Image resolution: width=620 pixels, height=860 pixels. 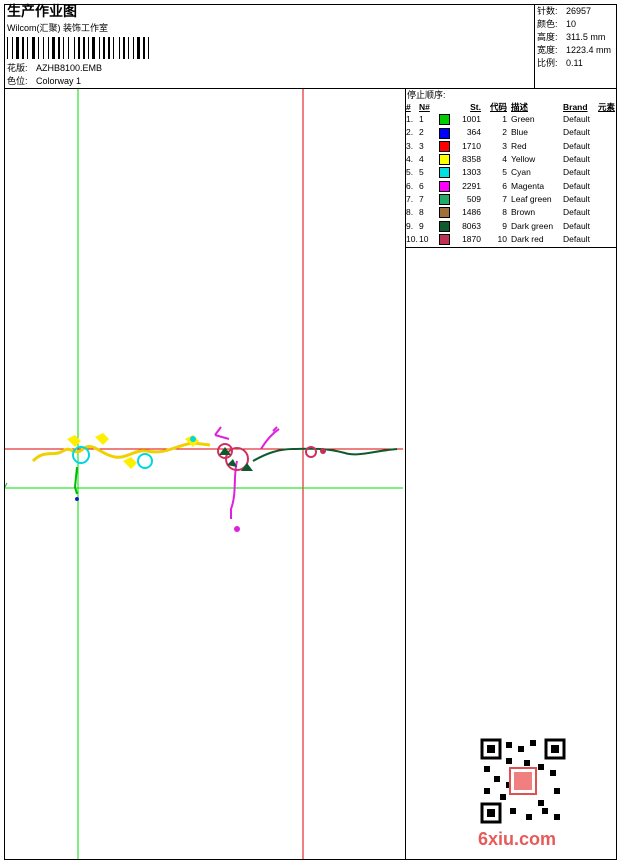 I want to click on needle-number: 2, so click(x=421, y=132).